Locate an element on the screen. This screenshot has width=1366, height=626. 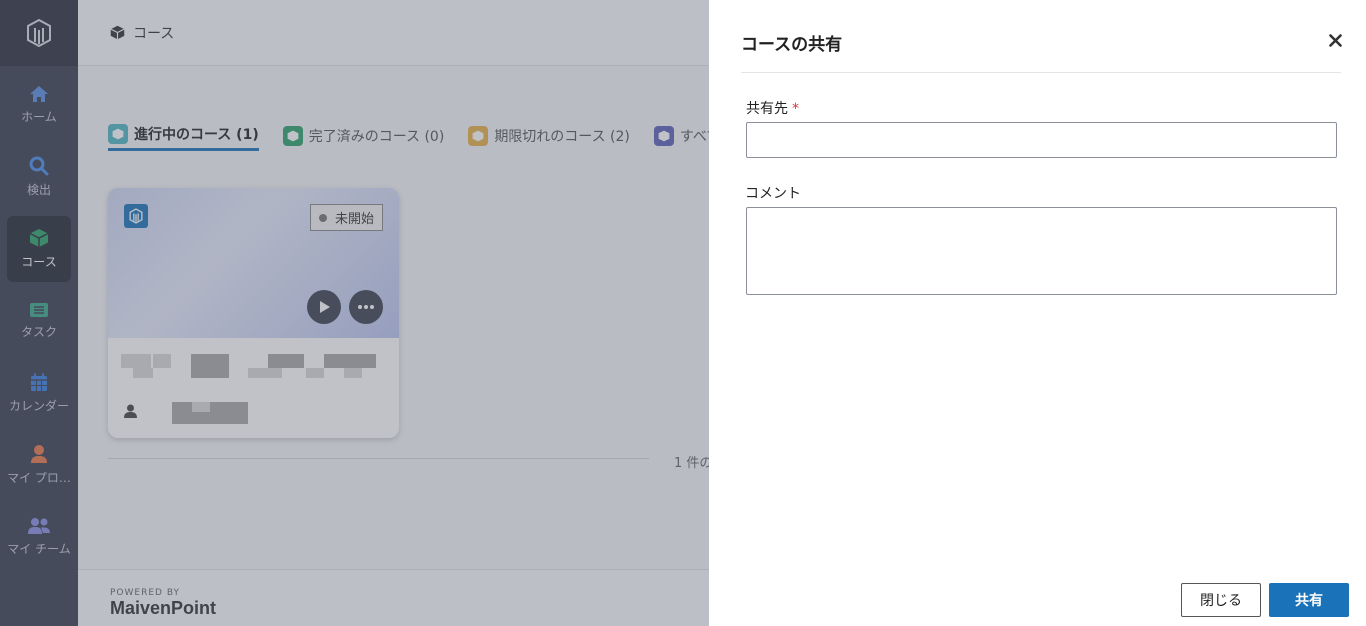
share-to-label: 共有先 * is located at coordinates (772, 108).